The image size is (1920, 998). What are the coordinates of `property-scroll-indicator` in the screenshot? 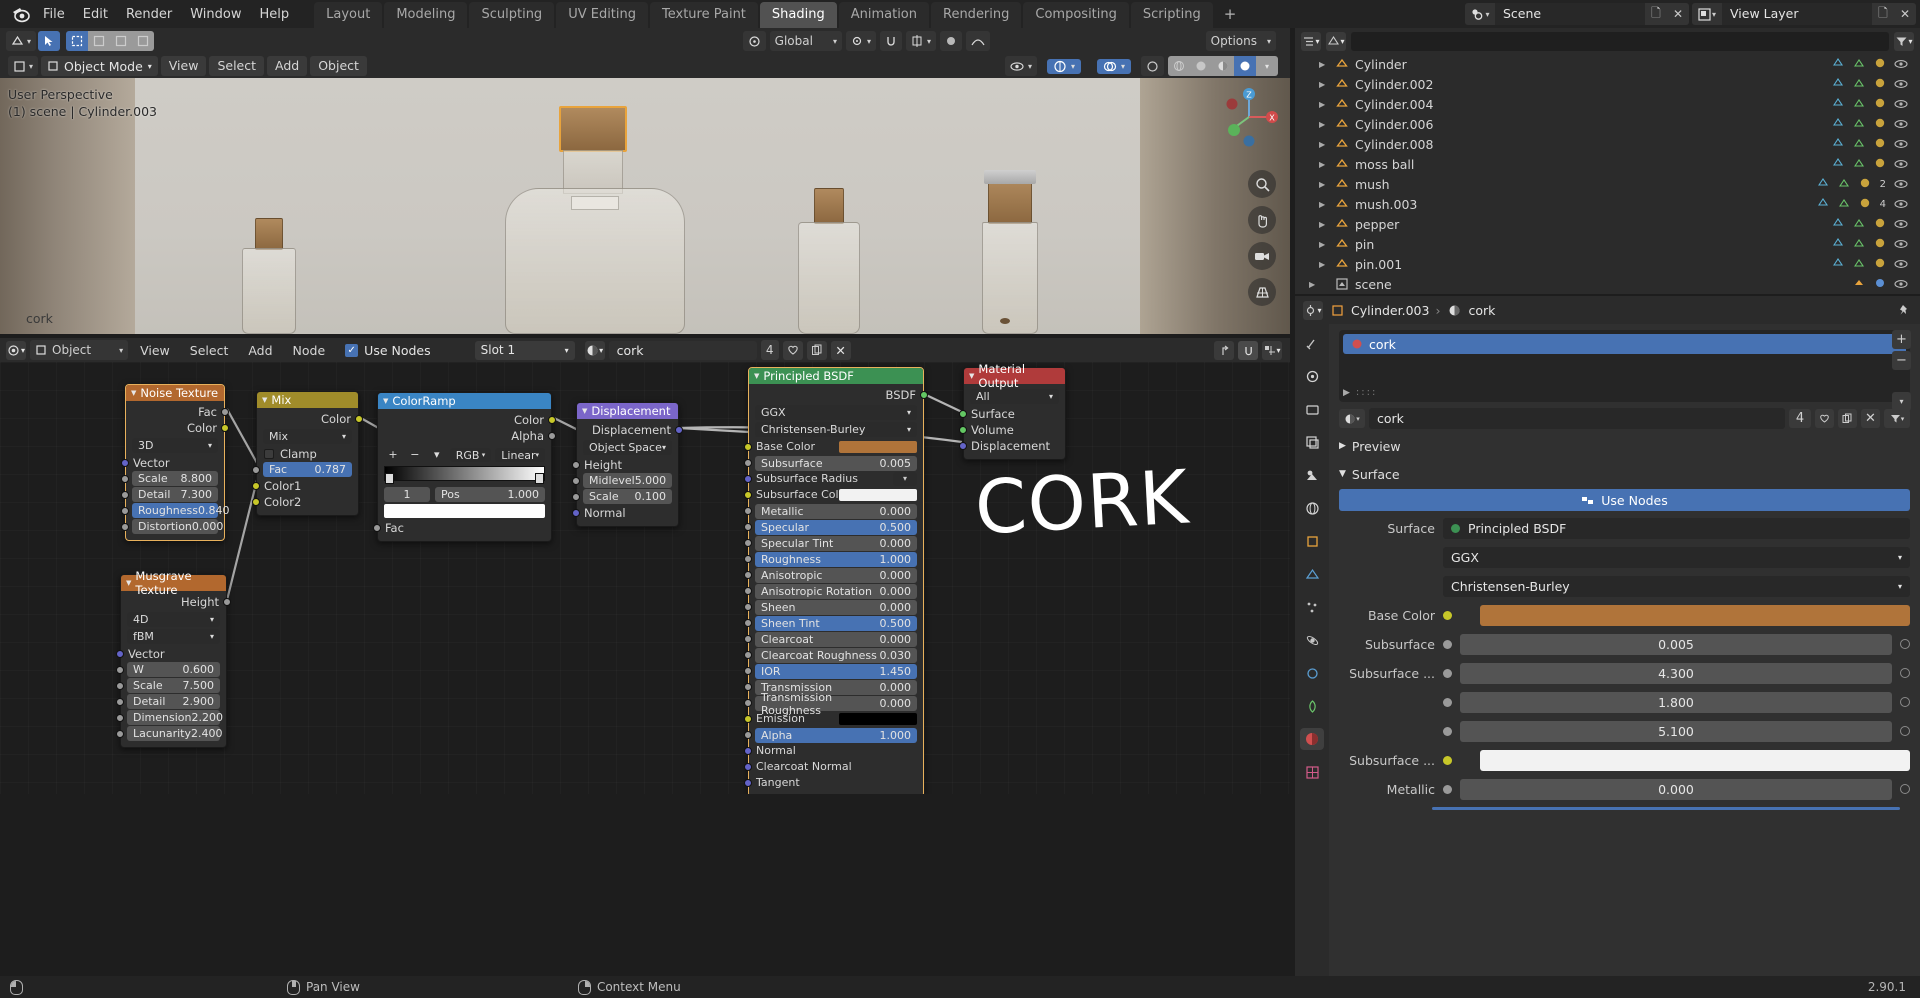 It's located at (1665, 808).